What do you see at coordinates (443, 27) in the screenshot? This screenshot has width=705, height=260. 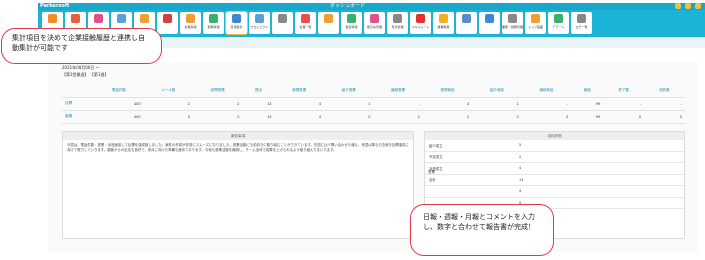 I see `nav-label: 経費精算` at bounding box center [443, 27].